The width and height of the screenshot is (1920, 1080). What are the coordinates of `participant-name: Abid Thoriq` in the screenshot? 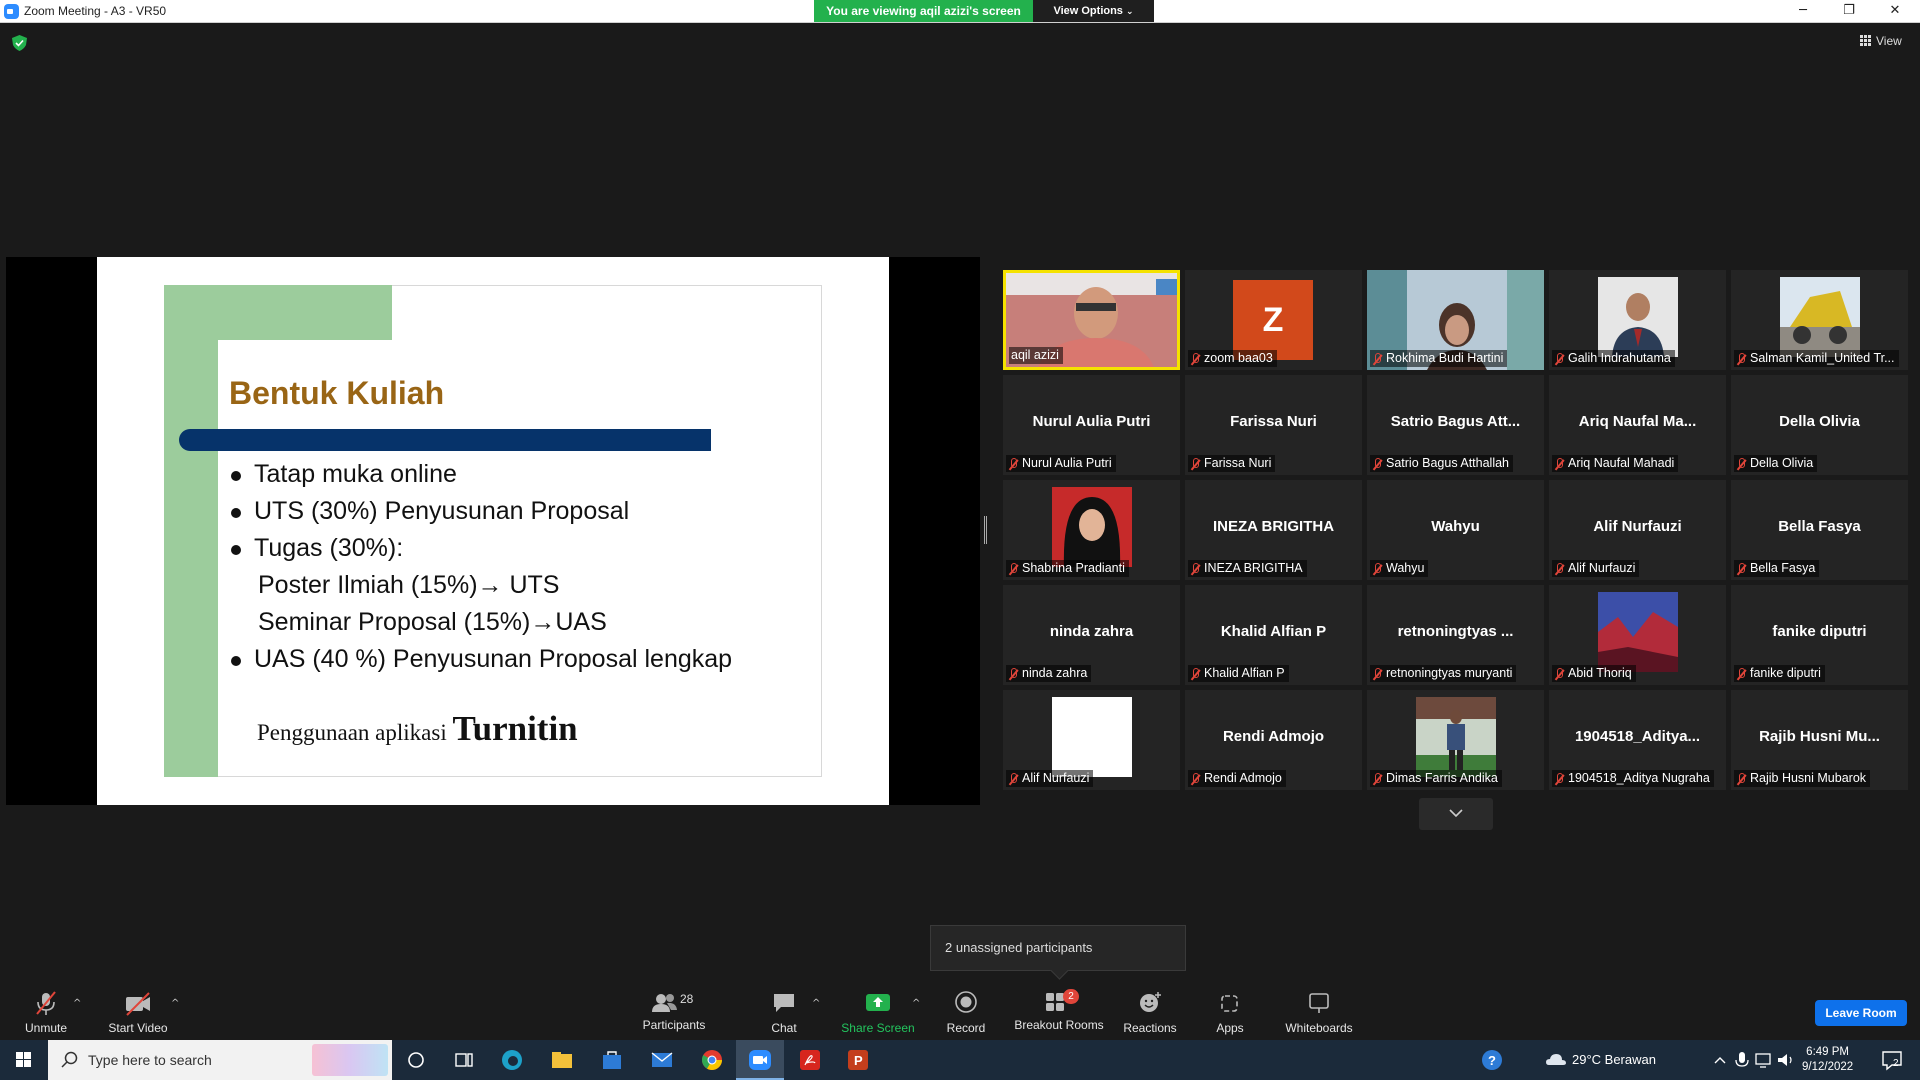 It's located at (1600, 673).